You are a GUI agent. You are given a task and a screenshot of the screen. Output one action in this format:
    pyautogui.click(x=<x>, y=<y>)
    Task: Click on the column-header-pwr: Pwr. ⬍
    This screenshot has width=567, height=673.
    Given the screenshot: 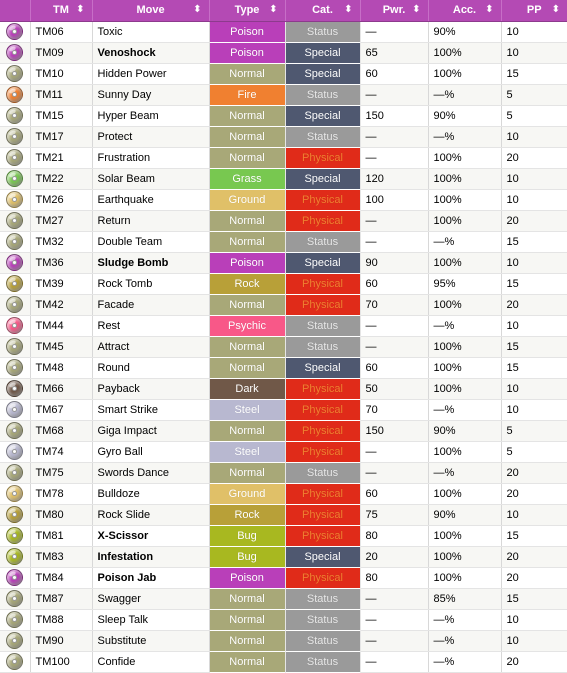 What is the action you would take?
    pyautogui.click(x=394, y=11)
    